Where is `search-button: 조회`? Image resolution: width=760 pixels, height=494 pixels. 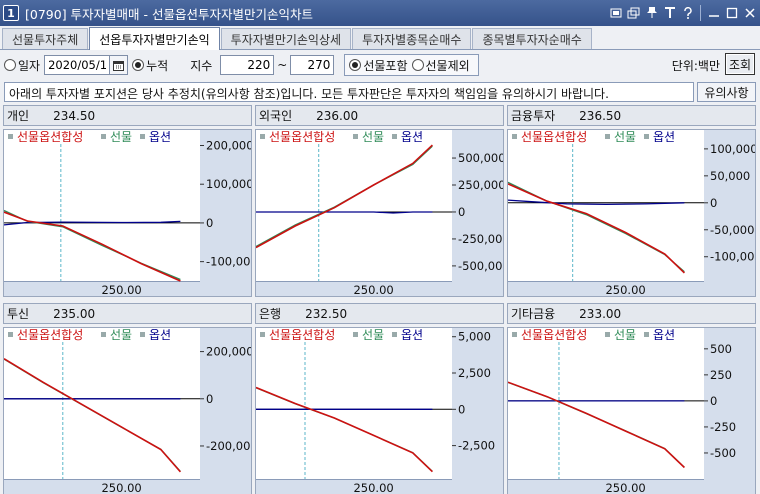 search-button: 조회 is located at coordinates (740, 64).